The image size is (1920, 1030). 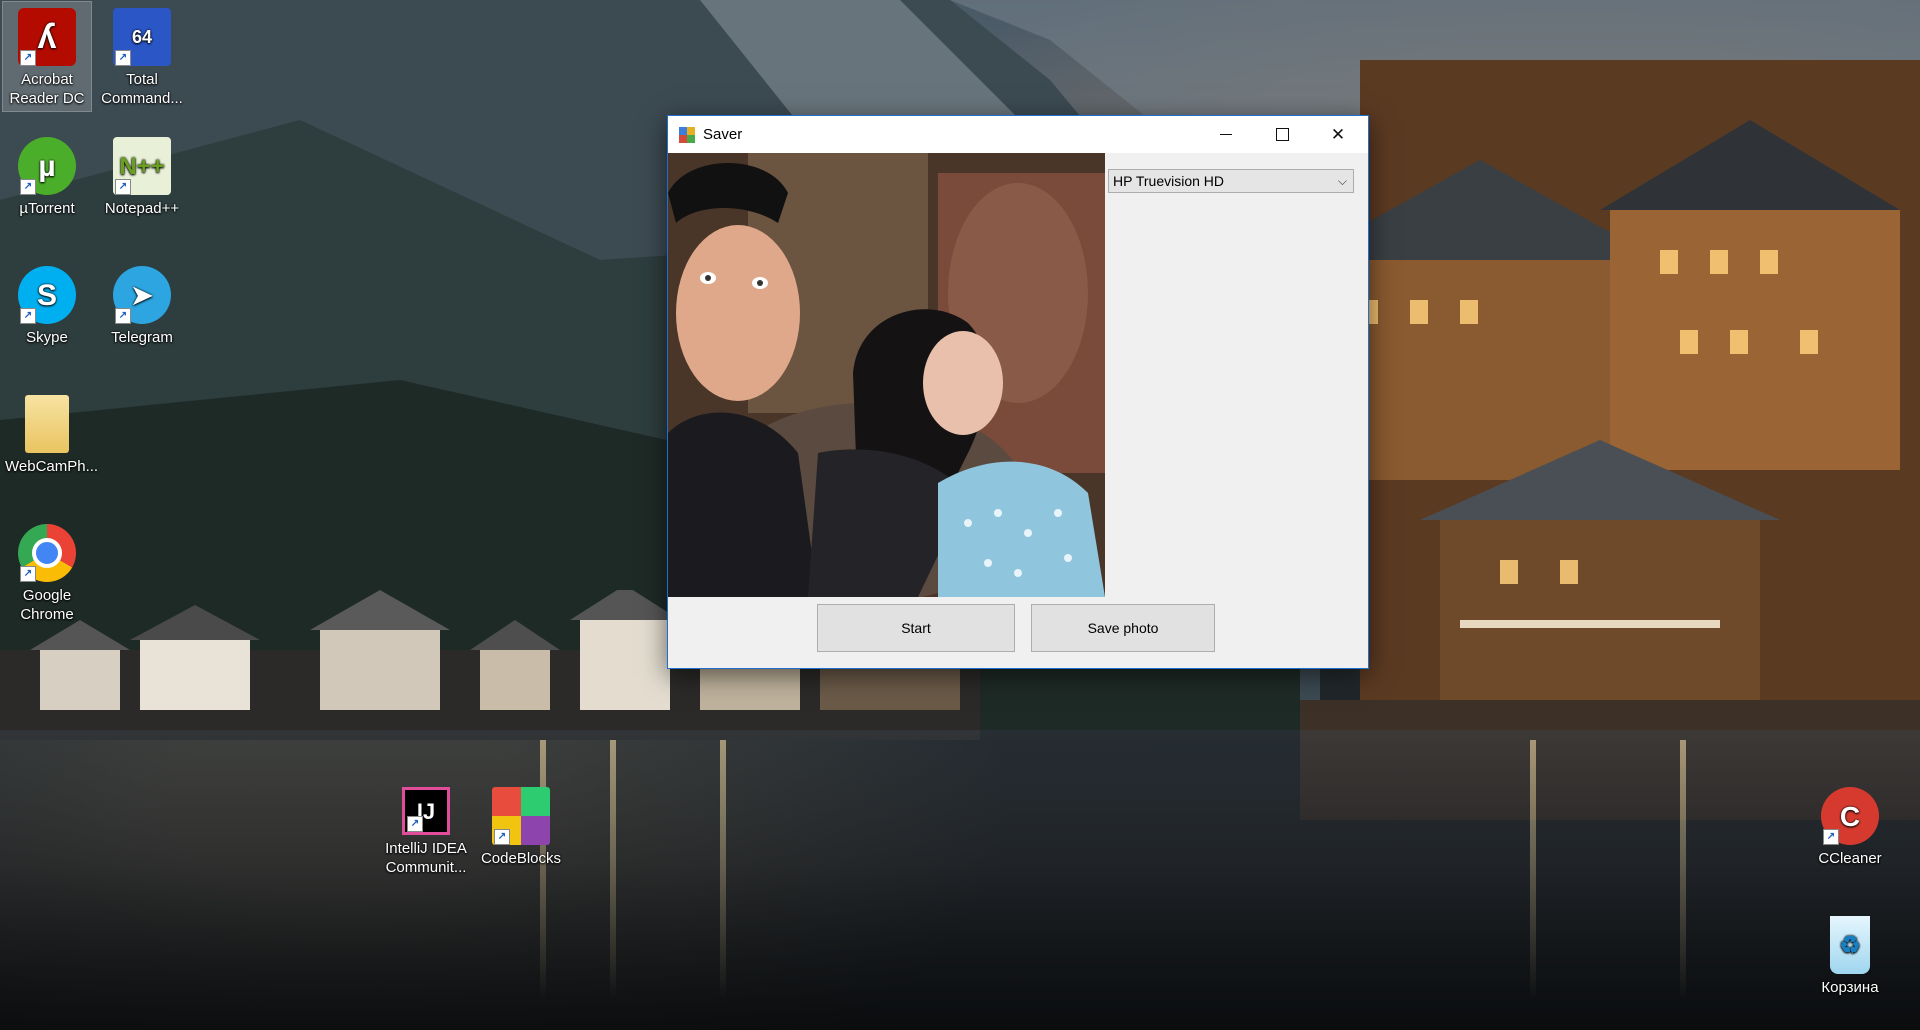 I want to click on close-icon: ✕, so click(x=1338, y=134).